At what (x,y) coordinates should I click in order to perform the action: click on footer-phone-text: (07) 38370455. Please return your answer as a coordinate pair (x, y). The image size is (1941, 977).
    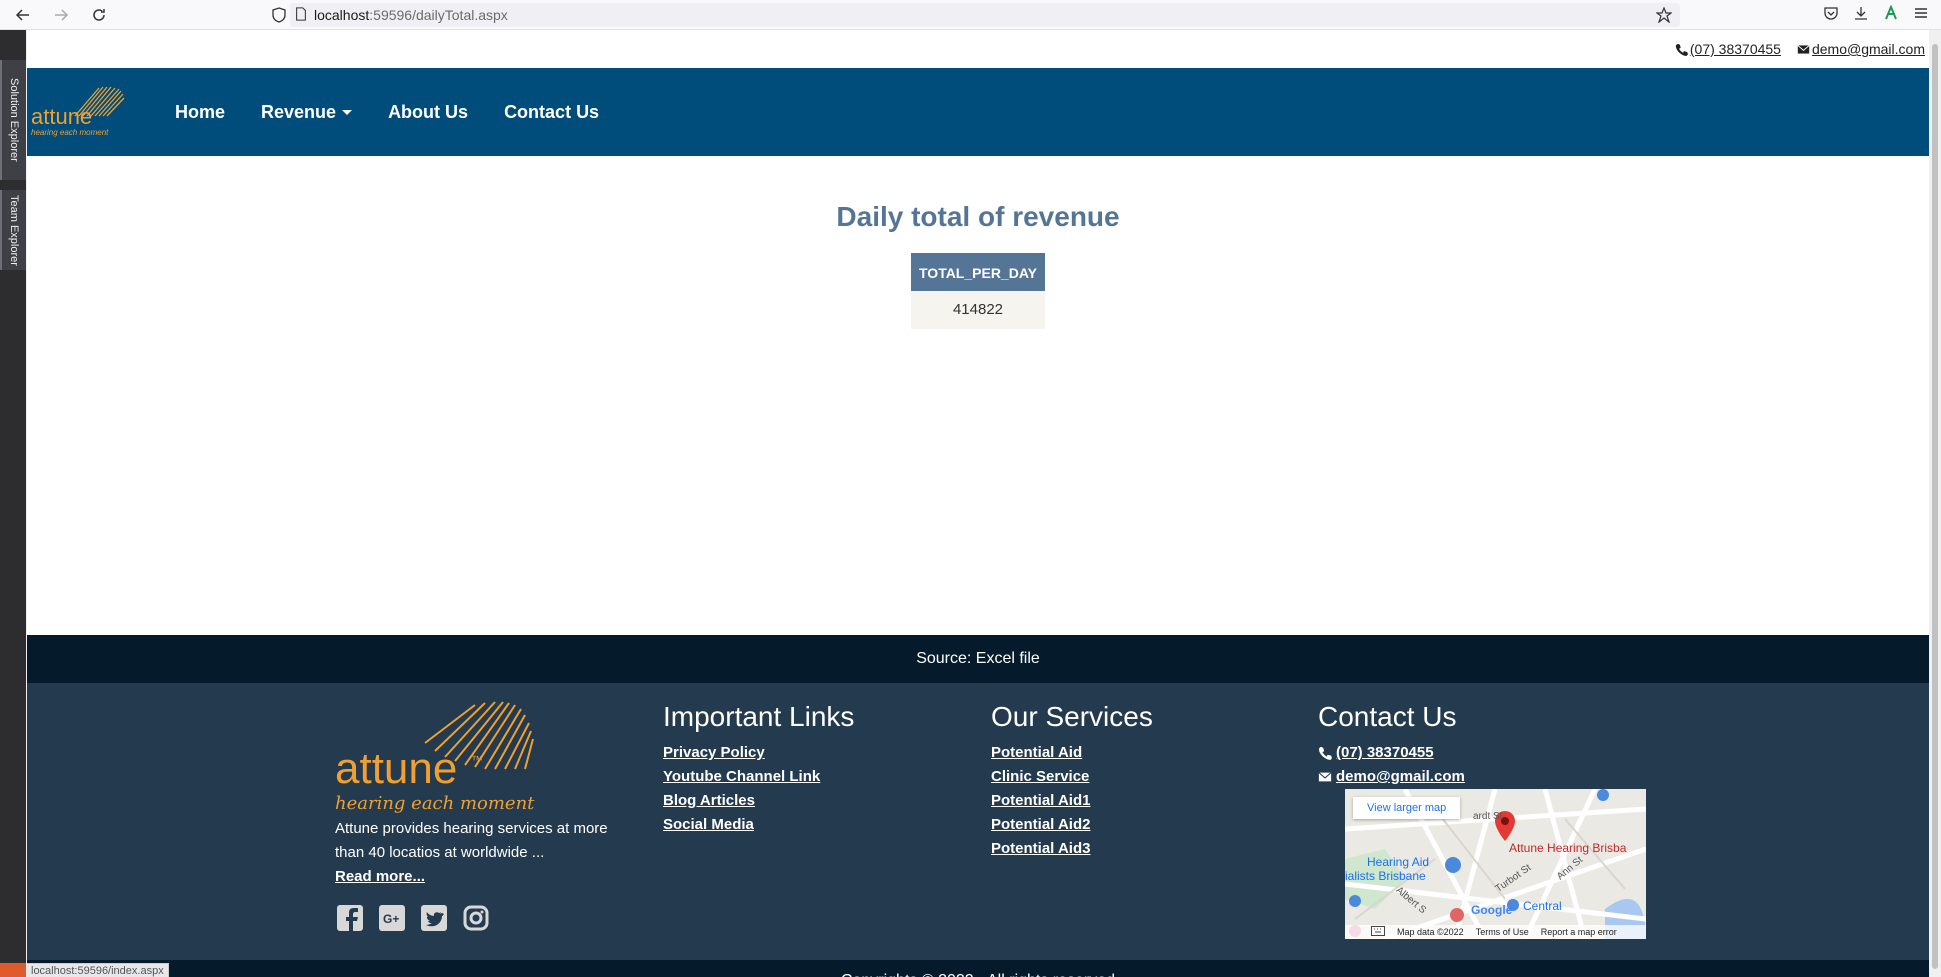
    Looking at the image, I should click on (1385, 752).